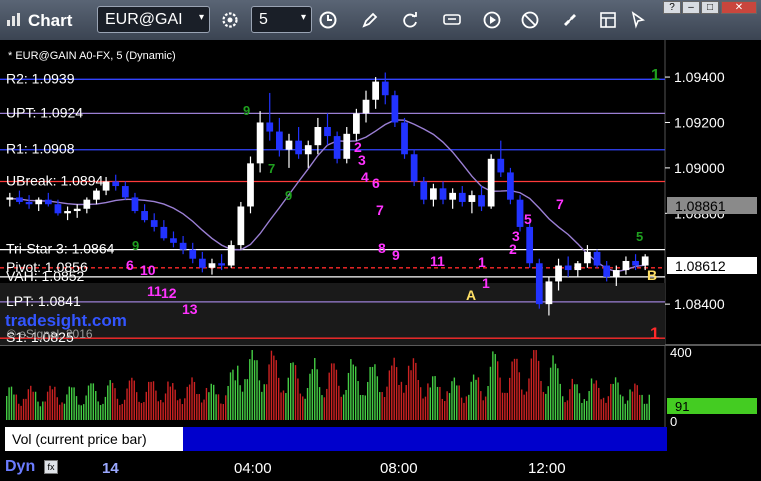 This screenshot has width=761, height=481. What do you see at coordinates (40, 78) in the screenshot?
I see `level-label-0: R2: 1.0939` at bounding box center [40, 78].